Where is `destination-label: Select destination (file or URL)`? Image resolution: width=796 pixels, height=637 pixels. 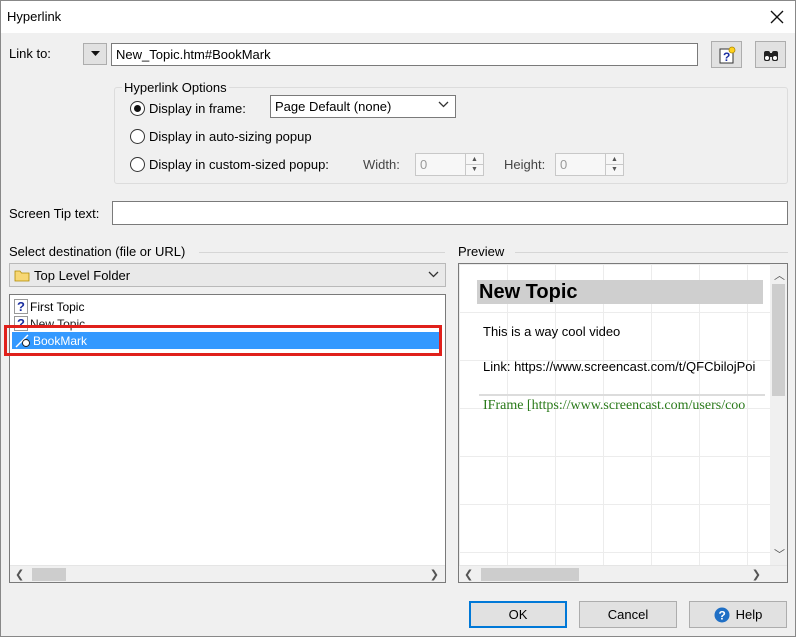
destination-label: Select destination (file or URL) is located at coordinates (97, 251).